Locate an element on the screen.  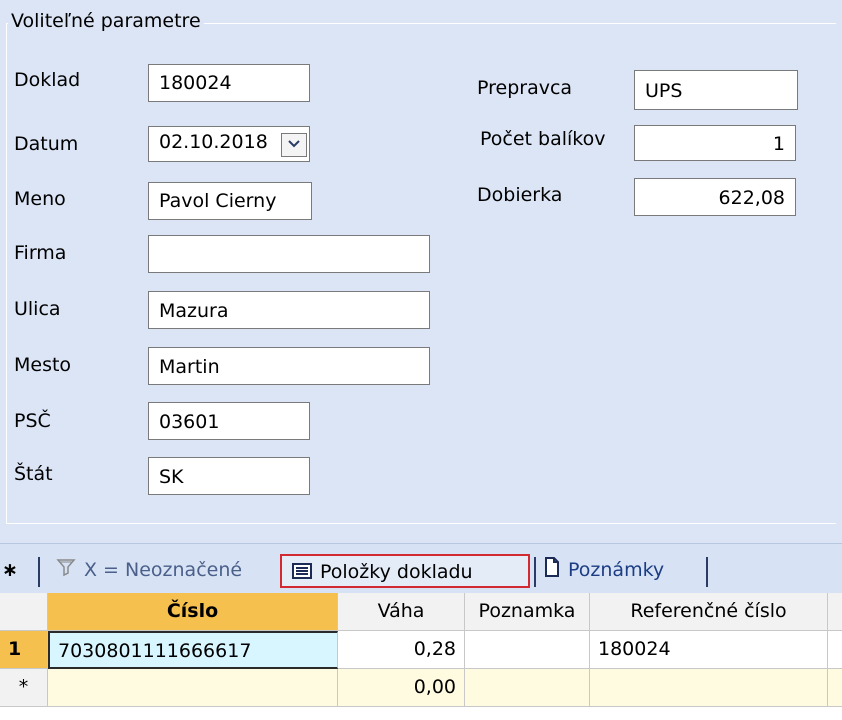
tab-poznamky: Poznámky is located at coordinates (604, 571).